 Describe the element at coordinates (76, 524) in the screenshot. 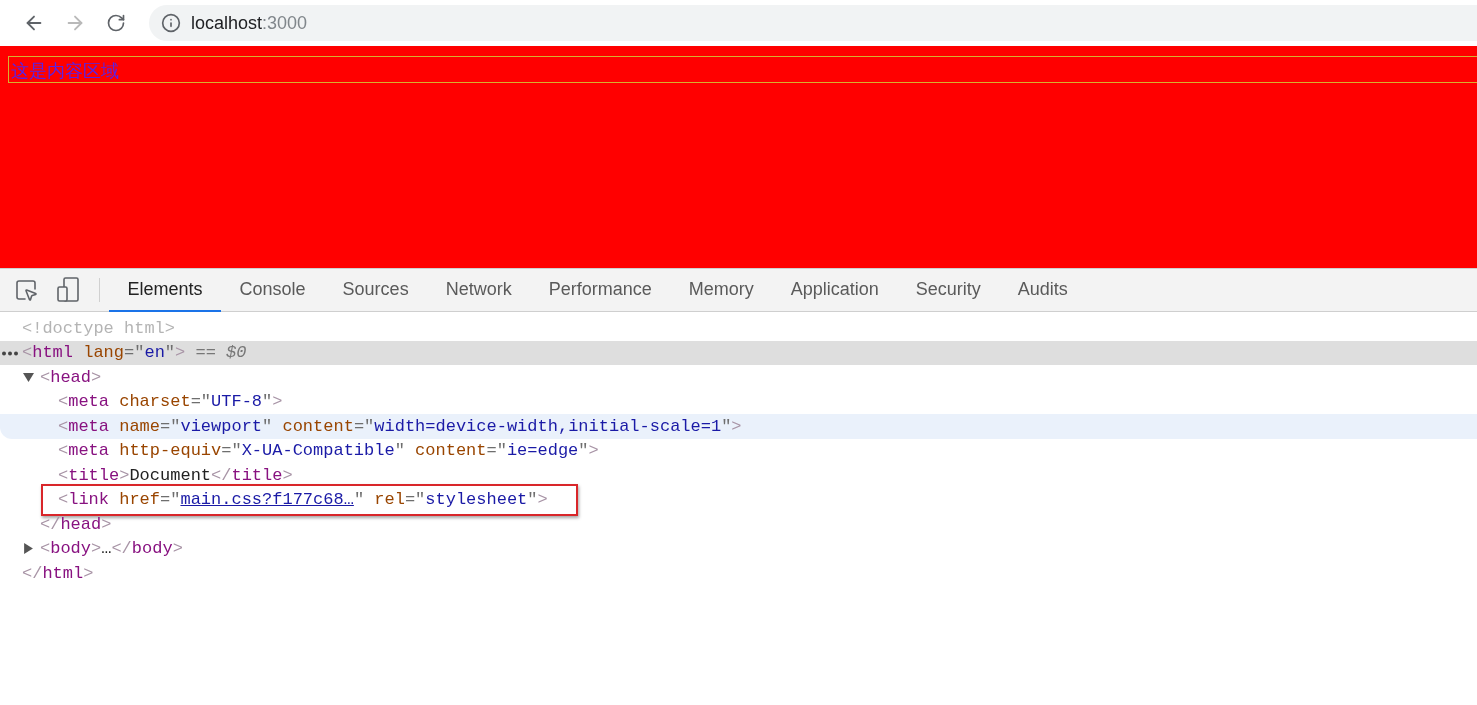

I see `markup-text: </head>` at that location.